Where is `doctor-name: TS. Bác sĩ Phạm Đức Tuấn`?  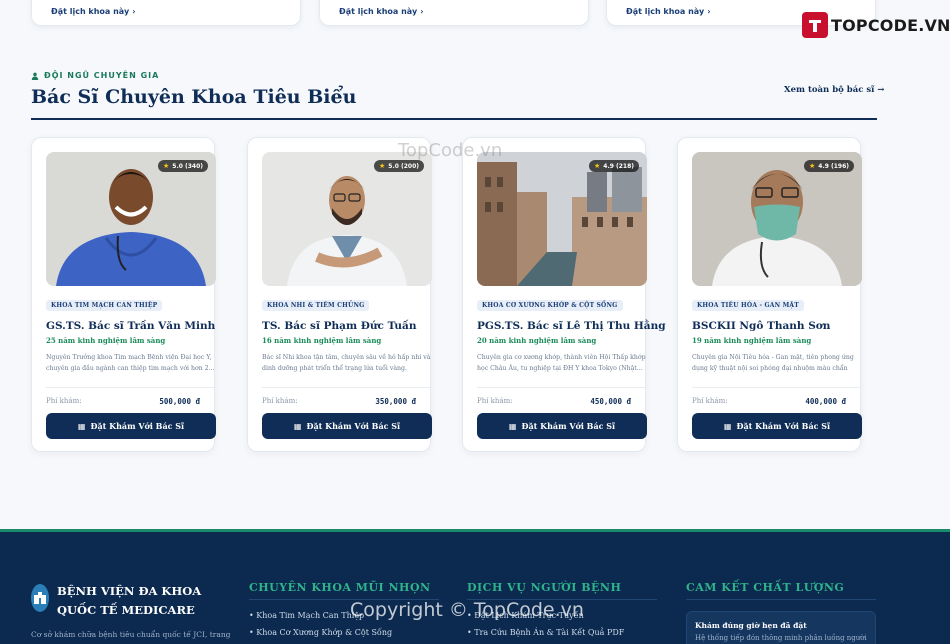 doctor-name: TS. Bác sĩ Phạm Đức Tuấn is located at coordinates (339, 326).